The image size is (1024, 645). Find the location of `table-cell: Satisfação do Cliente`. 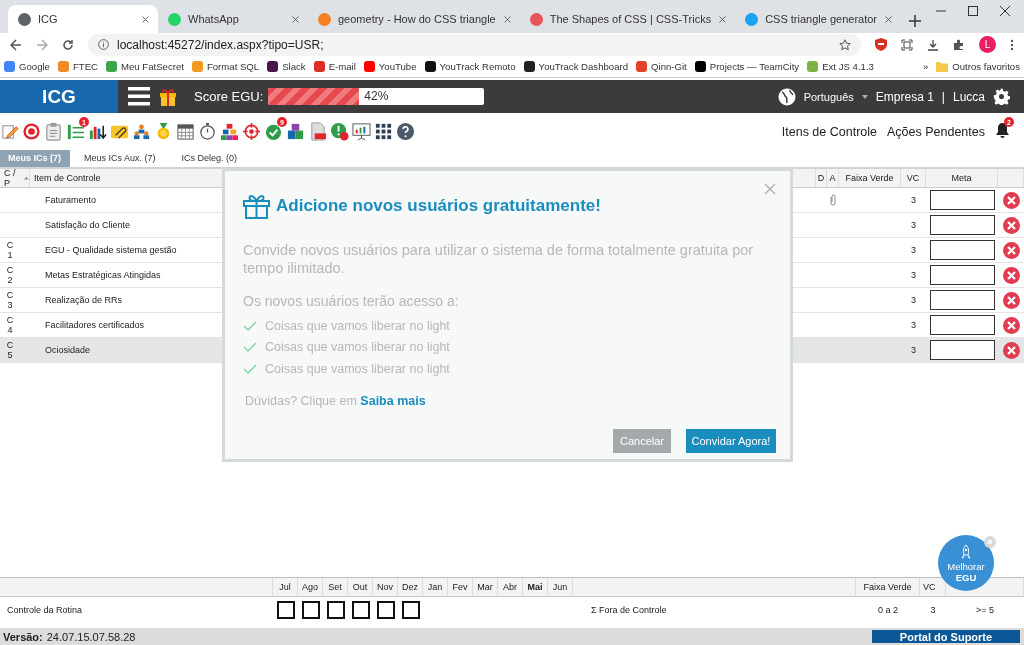

table-cell: Satisfação do Cliente is located at coordinates (88, 225).